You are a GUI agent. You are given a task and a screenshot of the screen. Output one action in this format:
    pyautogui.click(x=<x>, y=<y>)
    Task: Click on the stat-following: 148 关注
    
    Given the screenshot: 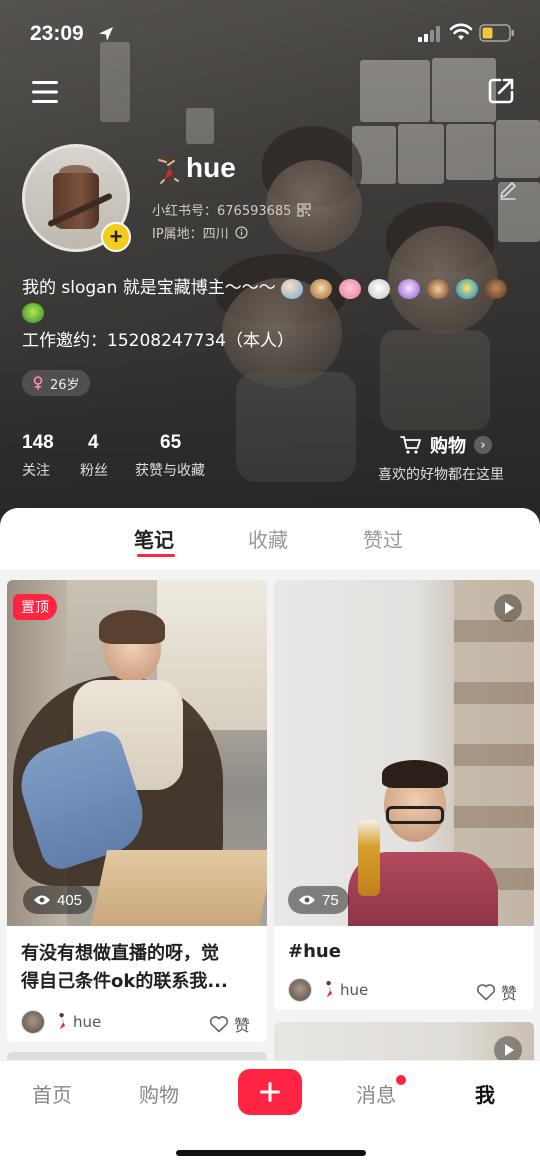 What is the action you would take?
    pyautogui.click(x=38, y=456)
    